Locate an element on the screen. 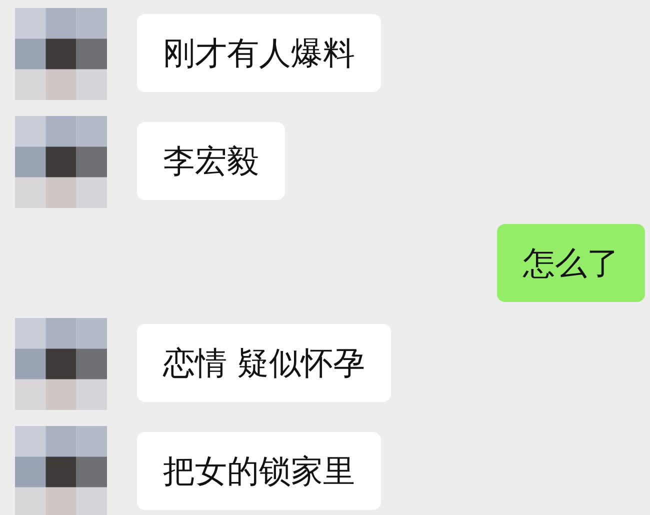 Image resolution: width=650 pixels, height=515 pixels. message-bubble: 恋情 疑似怀孕 is located at coordinates (264, 363).